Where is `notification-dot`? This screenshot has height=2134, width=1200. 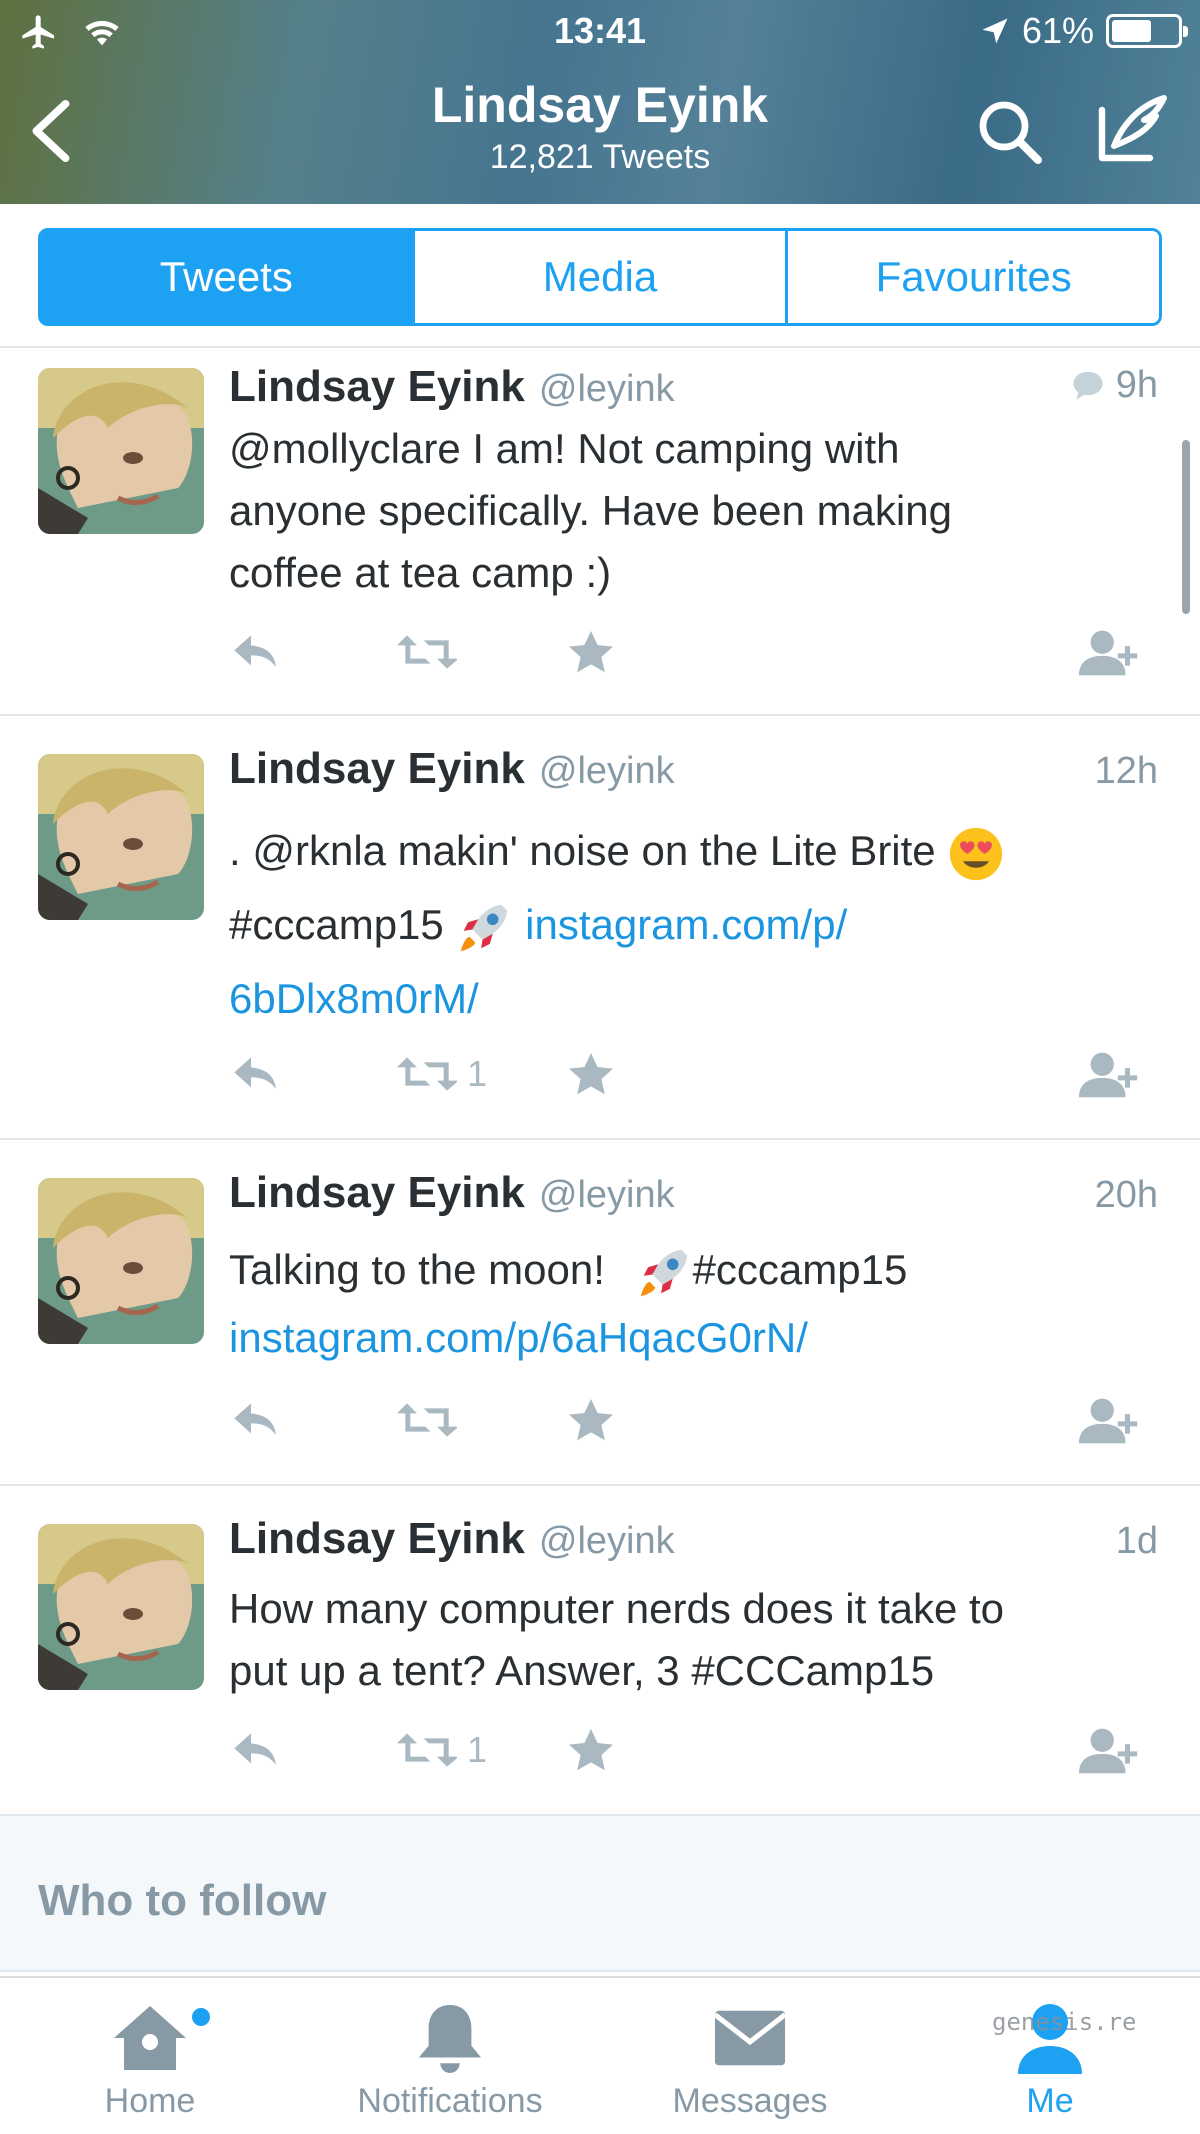 notification-dot is located at coordinates (201, 2017).